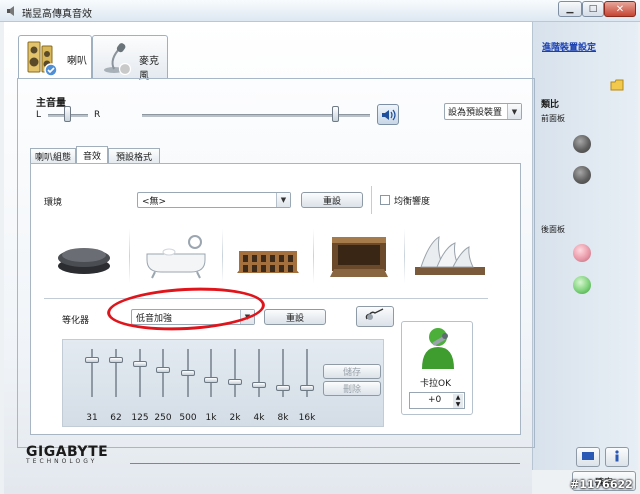  I want to click on mute-button, so click(388, 114).